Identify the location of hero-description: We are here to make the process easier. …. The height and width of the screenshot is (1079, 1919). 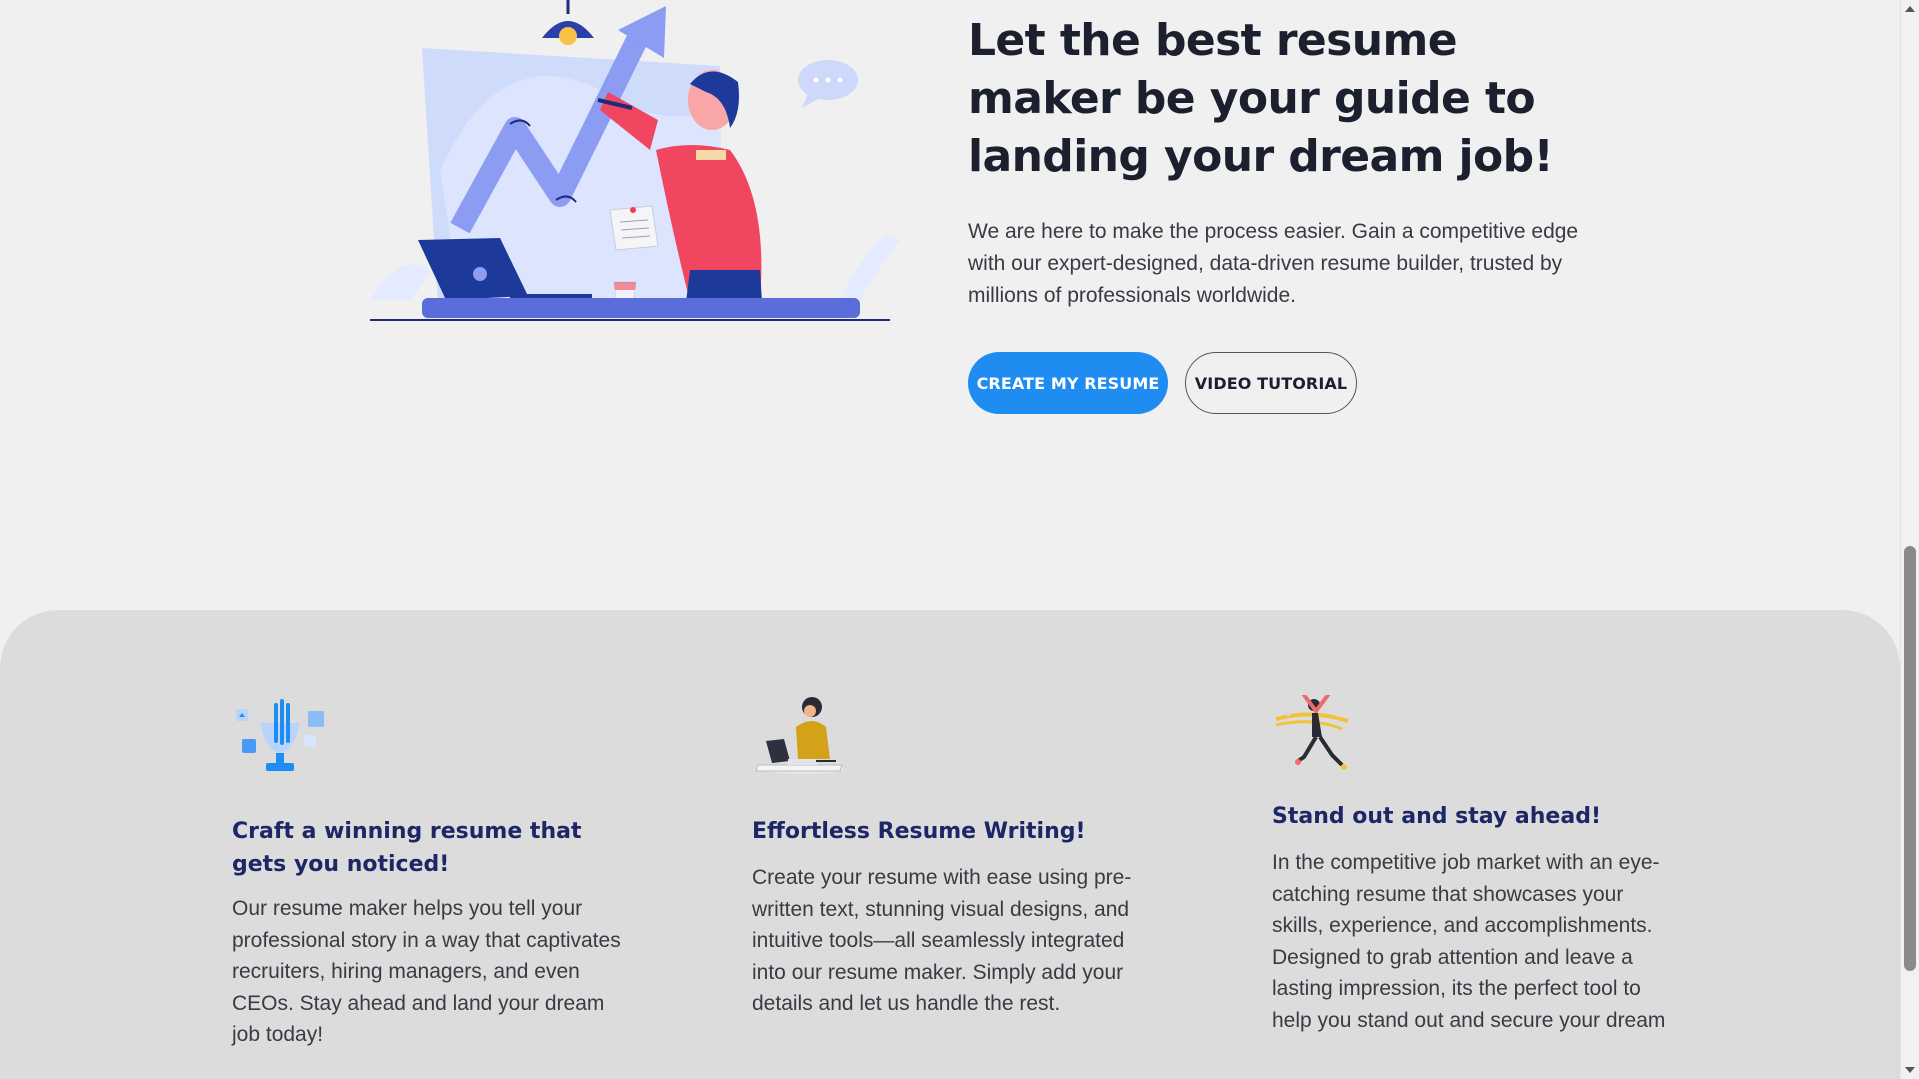
(1273, 263).